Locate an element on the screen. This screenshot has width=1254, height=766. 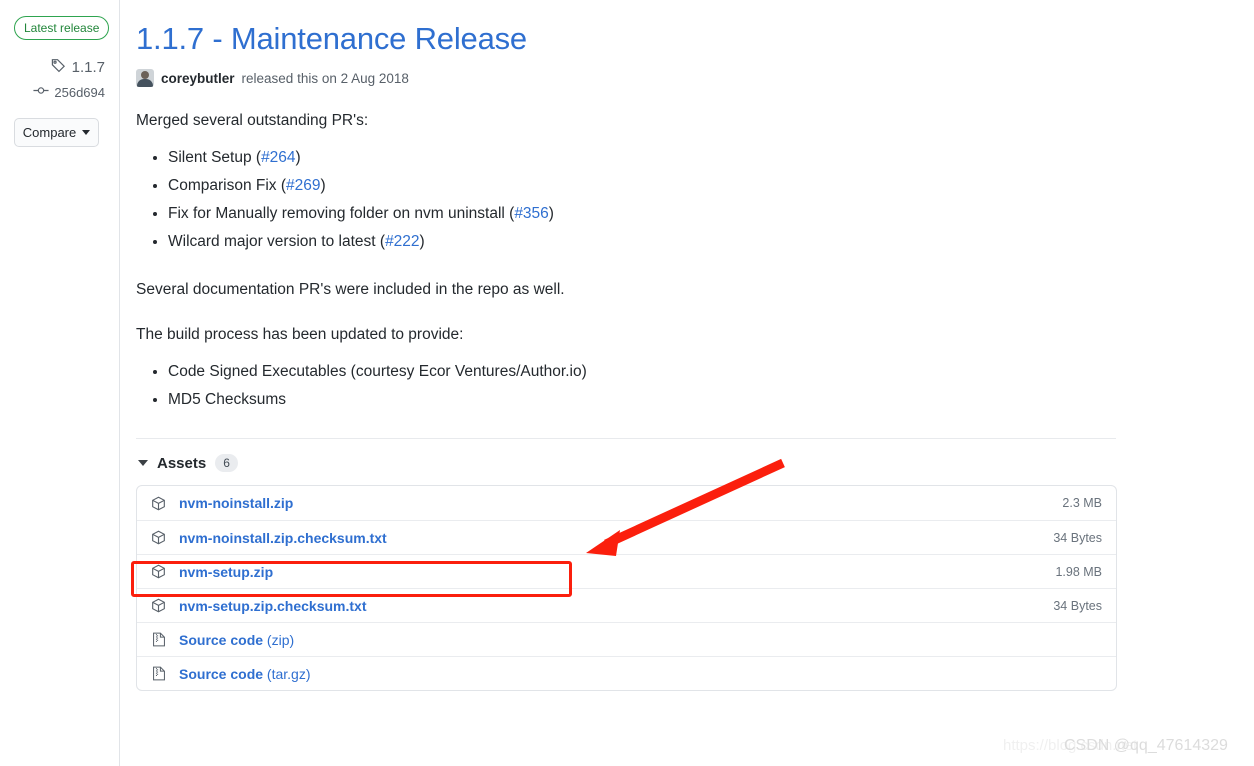
section-divider is located at coordinates (626, 438).